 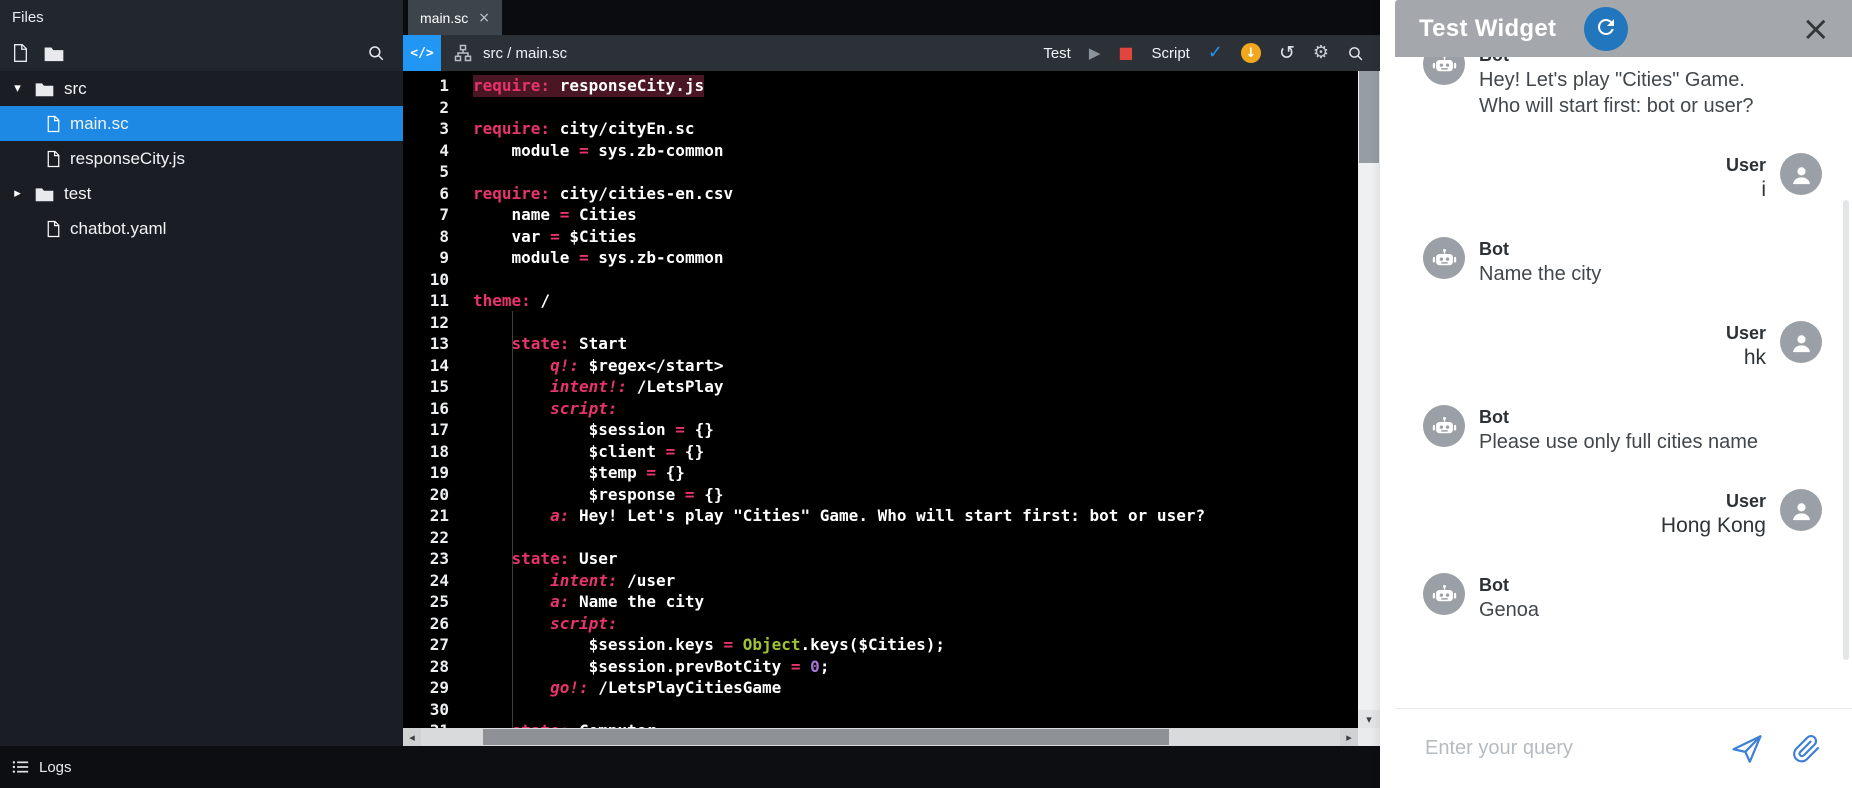 What do you see at coordinates (880, 688) in the screenshot?
I see `code-line: 29 go!: /LetsPlayCitiesGame` at bounding box center [880, 688].